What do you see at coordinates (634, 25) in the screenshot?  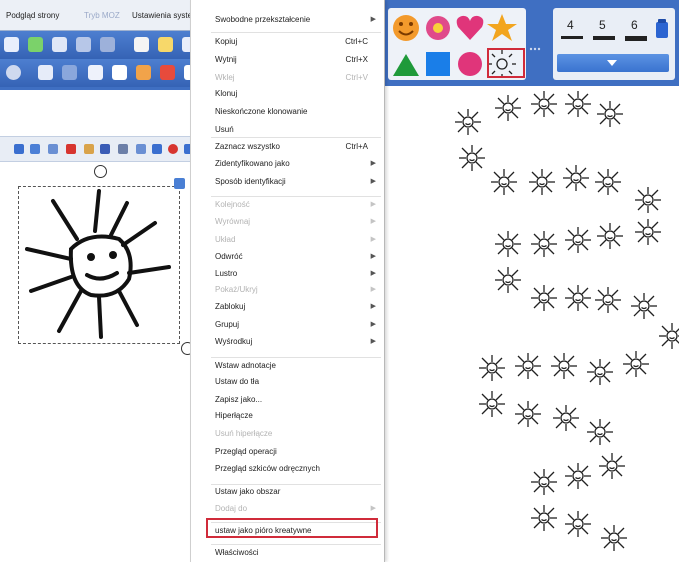 I see `line-width-6: 6` at bounding box center [634, 25].